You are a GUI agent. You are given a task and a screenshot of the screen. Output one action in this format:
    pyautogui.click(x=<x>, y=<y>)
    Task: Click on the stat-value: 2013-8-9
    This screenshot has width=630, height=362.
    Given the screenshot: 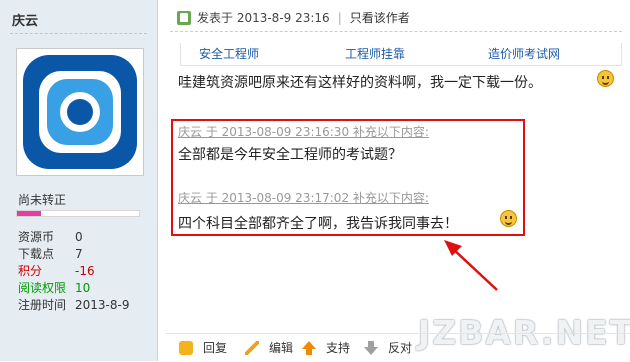 What is the action you would take?
    pyautogui.click(x=102, y=305)
    